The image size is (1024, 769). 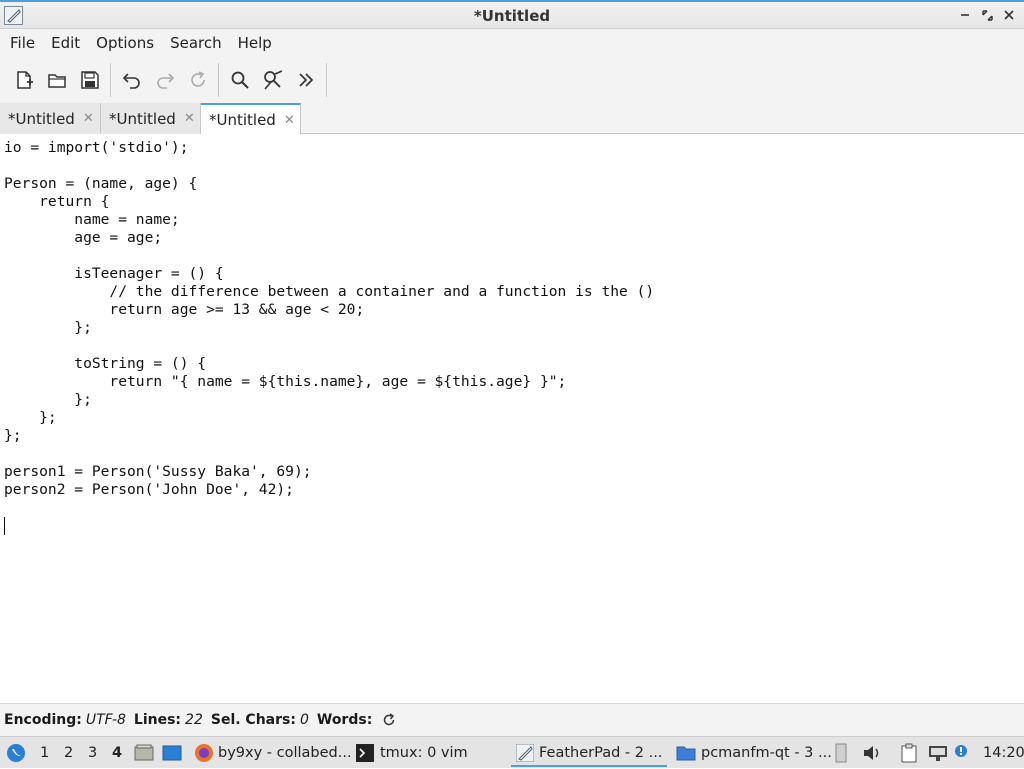 What do you see at coordinates (105, 363) in the screenshot?
I see `code-line: toString = () {` at bounding box center [105, 363].